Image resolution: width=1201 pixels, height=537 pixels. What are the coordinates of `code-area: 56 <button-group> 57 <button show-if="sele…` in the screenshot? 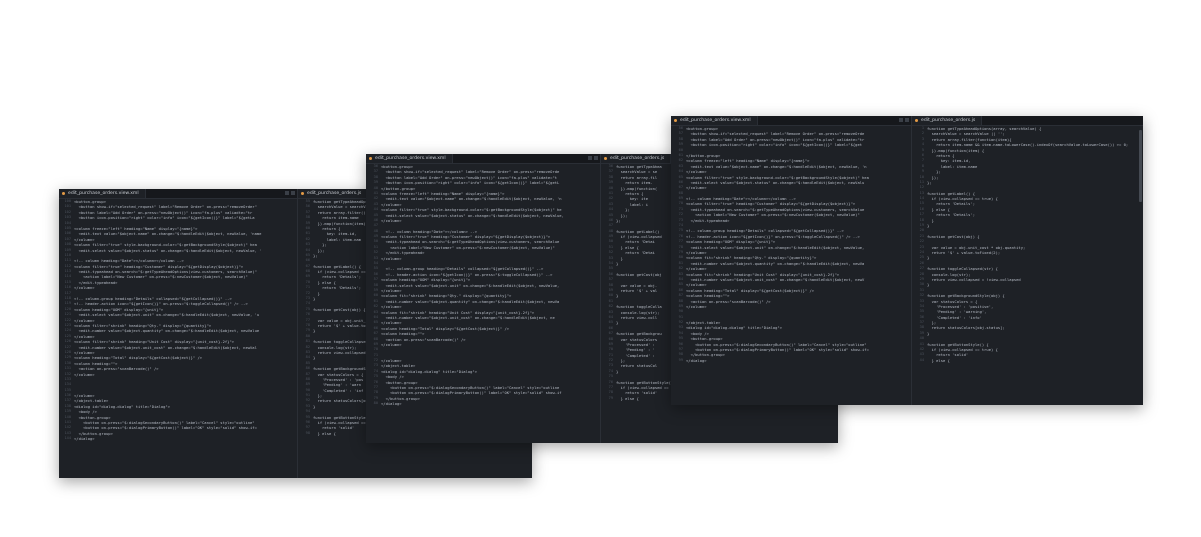 It's located at (791, 265).